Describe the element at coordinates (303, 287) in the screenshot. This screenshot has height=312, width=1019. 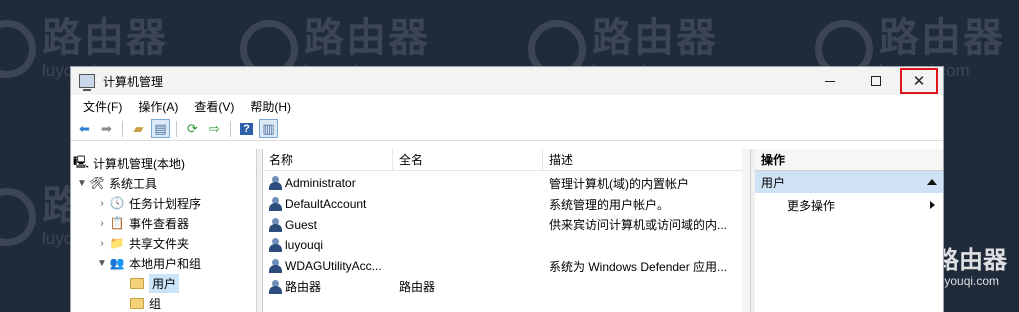
I see `user-name: 路由器` at that location.